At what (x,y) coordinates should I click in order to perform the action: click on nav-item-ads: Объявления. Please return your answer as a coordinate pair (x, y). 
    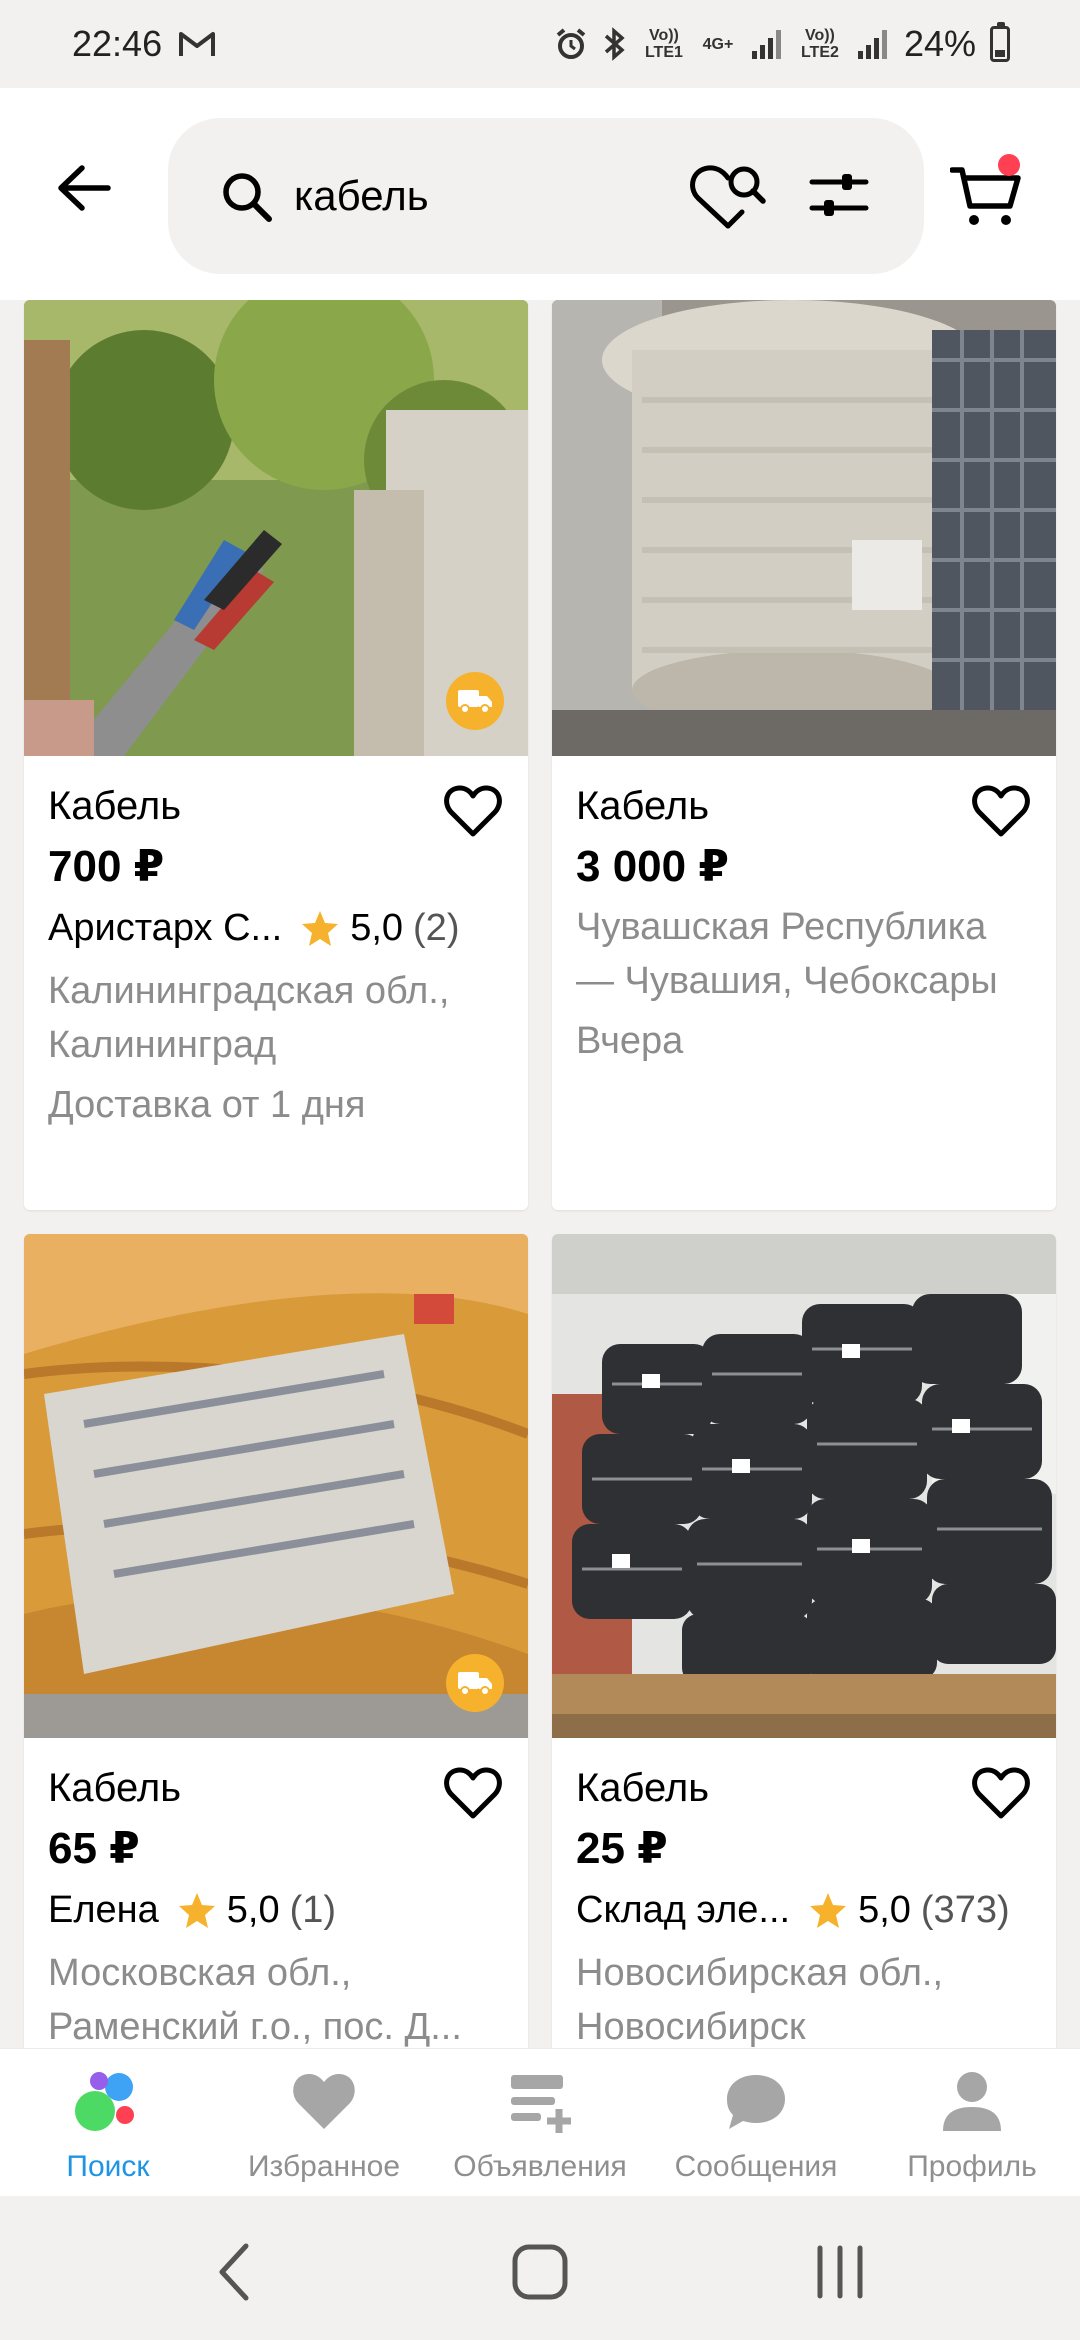
    Looking at the image, I should click on (540, 2122).